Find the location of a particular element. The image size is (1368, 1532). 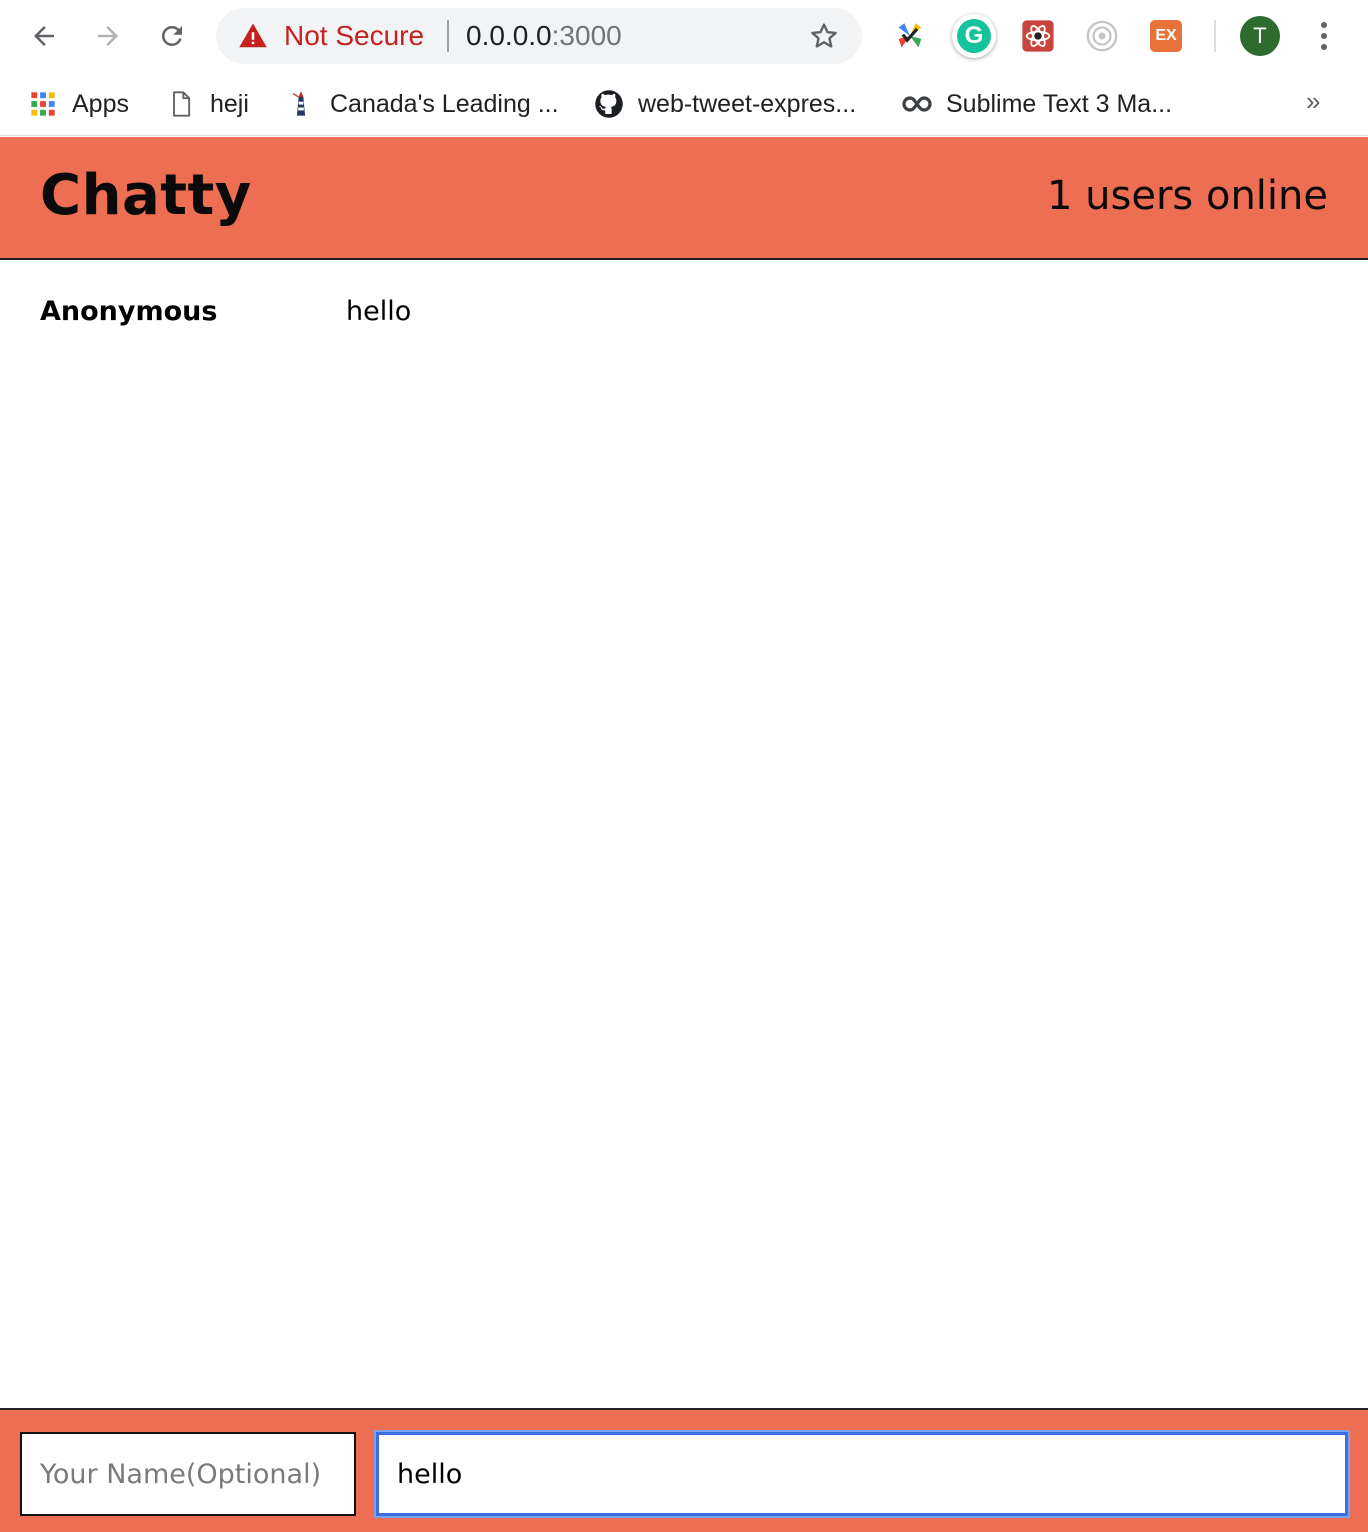

bookmark-apps: Apps is located at coordinates (78, 104).